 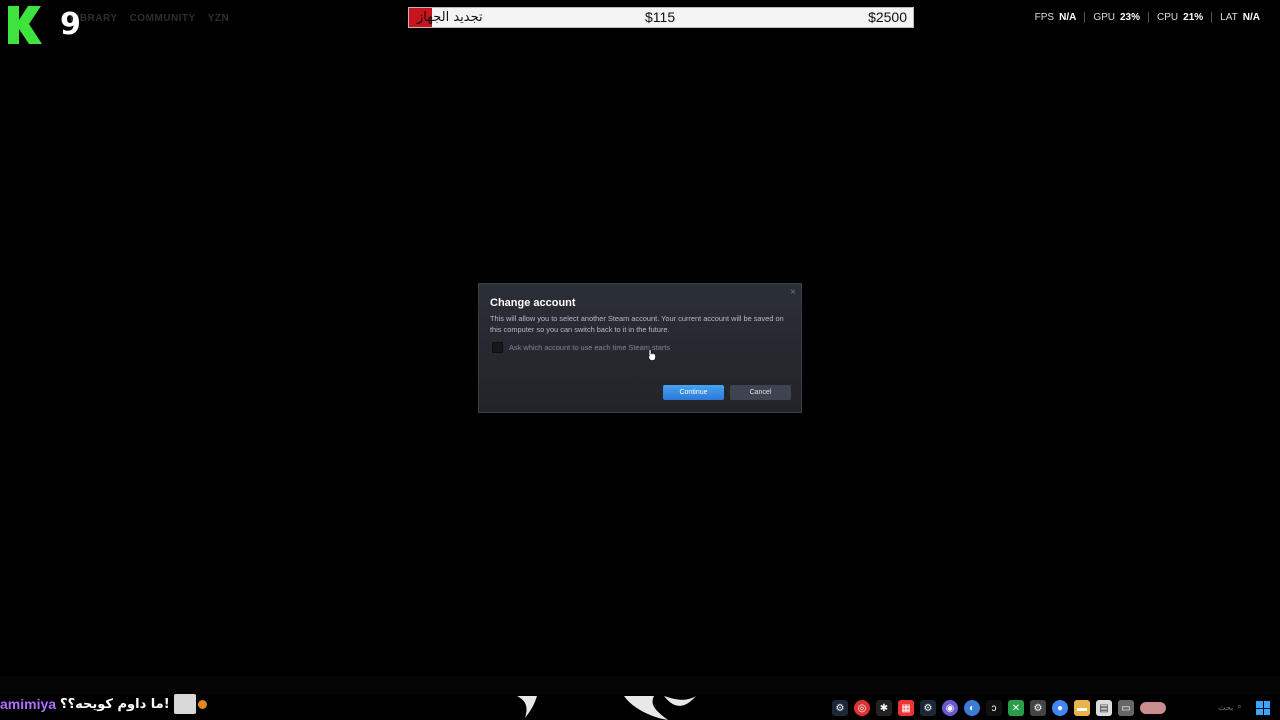 I want to click on profile-pill, so click(x=1153, y=708).